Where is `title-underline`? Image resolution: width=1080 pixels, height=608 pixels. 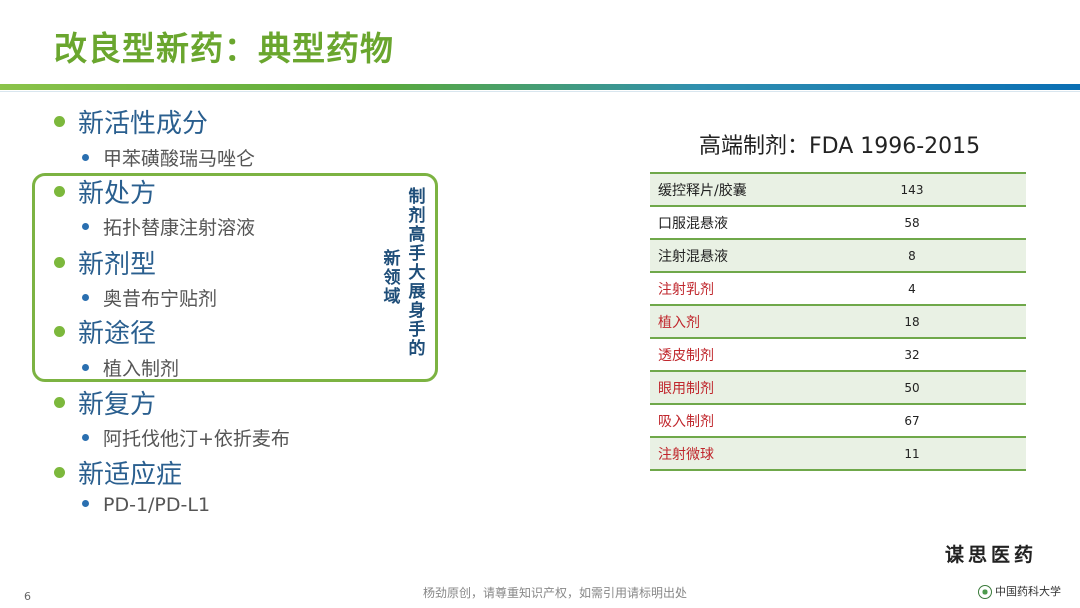
title-underline is located at coordinates (540, 87).